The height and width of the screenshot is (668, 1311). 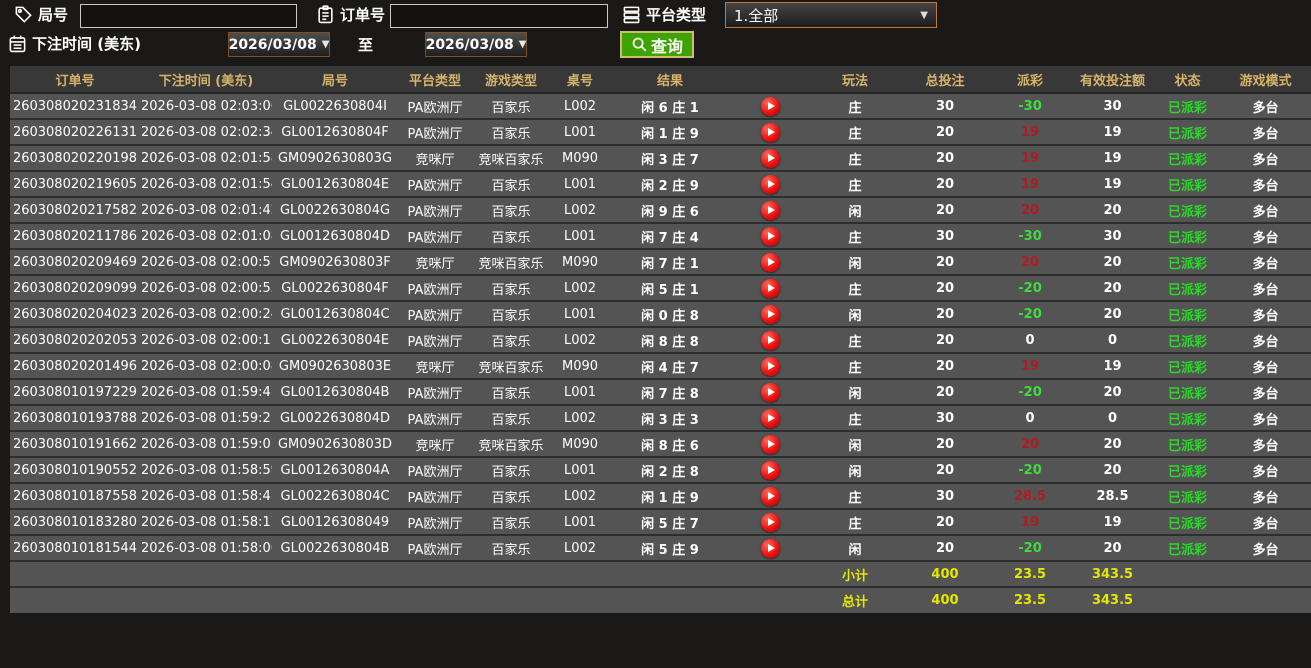 I want to click on date-range-to-label: 至, so click(x=366, y=45).